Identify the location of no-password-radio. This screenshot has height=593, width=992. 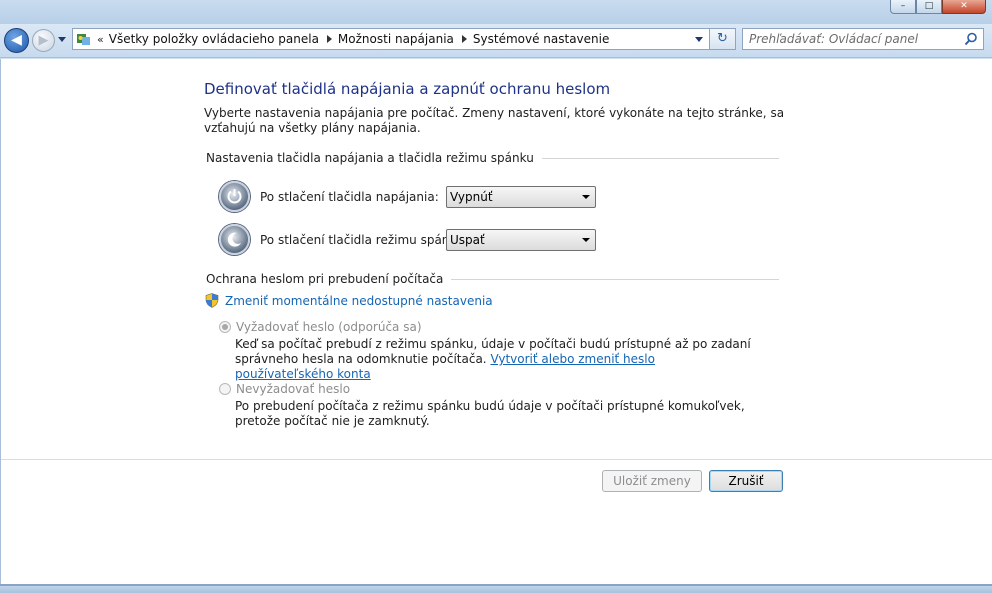
(225, 389).